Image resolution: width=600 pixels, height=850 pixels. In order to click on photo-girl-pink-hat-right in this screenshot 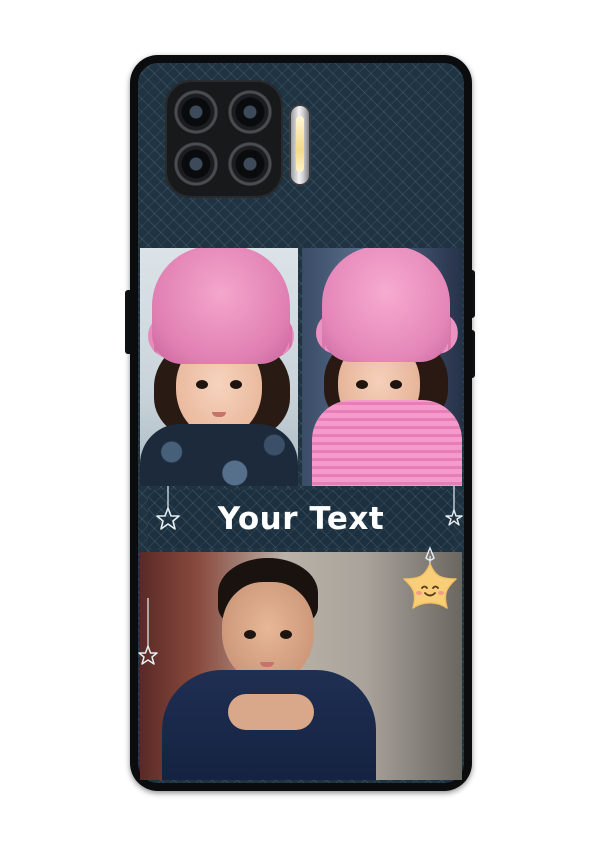, I will do `click(382, 367)`.